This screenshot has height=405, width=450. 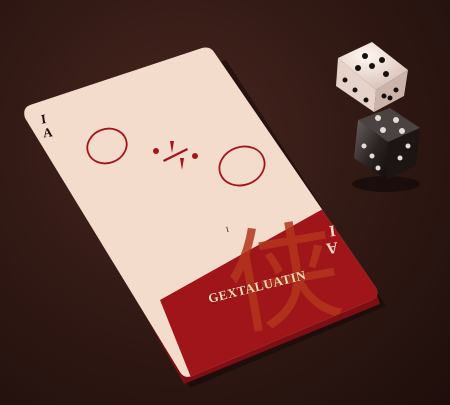 What do you see at coordinates (332, 247) in the screenshot?
I see `corner-right-letter: A` at bounding box center [332, 247].